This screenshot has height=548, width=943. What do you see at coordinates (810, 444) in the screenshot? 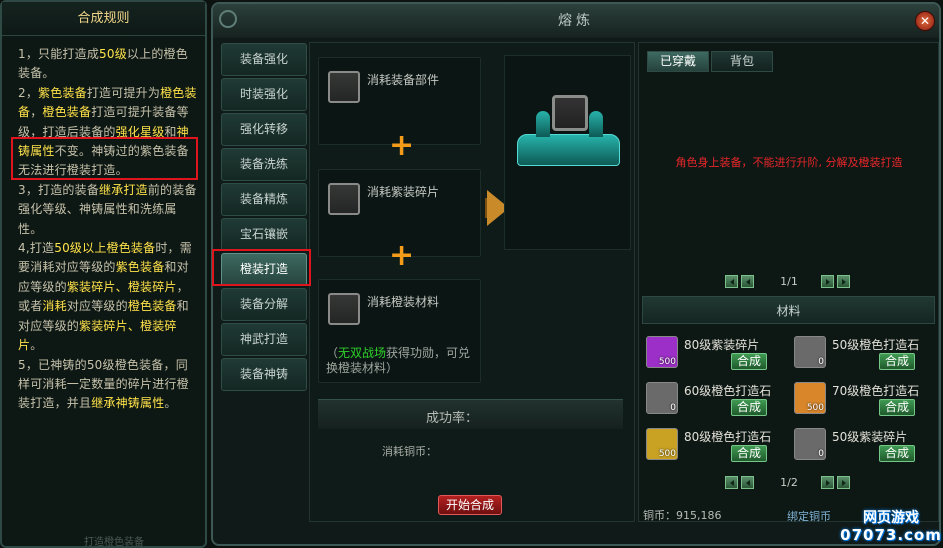
I see `purple-fragment-icon: 0` at bounding box center [810, 444].